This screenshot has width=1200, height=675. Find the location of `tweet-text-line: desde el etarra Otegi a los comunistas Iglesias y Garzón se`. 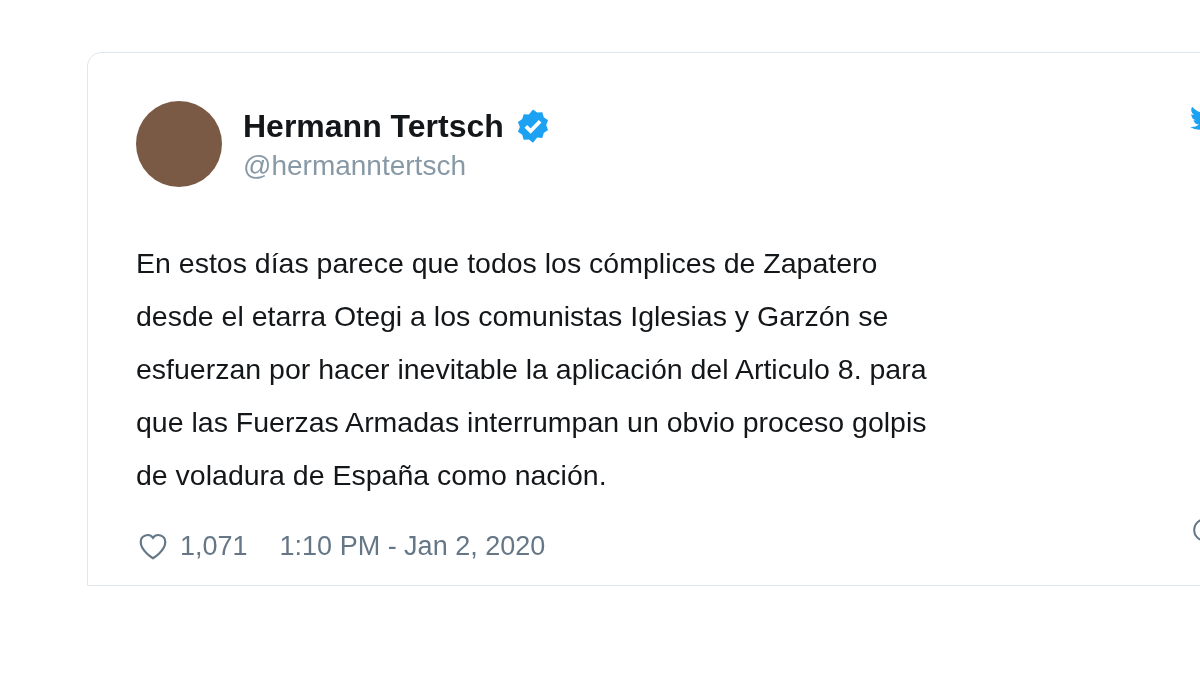

tweet-text-line: desde el etarra Otegi a los comunistas Iglesias y Garzón se is located at coordinates (512, 316).